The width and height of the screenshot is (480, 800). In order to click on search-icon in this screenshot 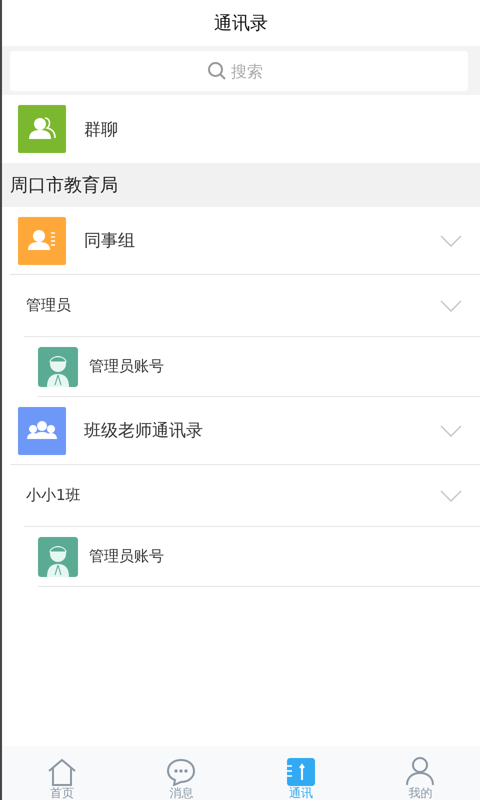, I will do `click(217, 71)`.